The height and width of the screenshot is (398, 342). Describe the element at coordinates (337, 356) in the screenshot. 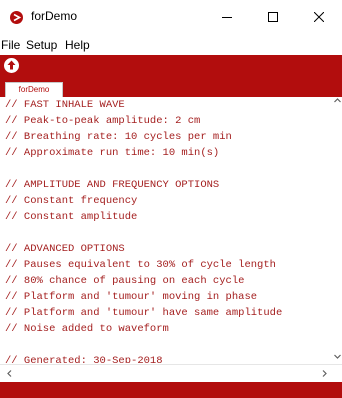

I see `scroll-down-icon` at that location.